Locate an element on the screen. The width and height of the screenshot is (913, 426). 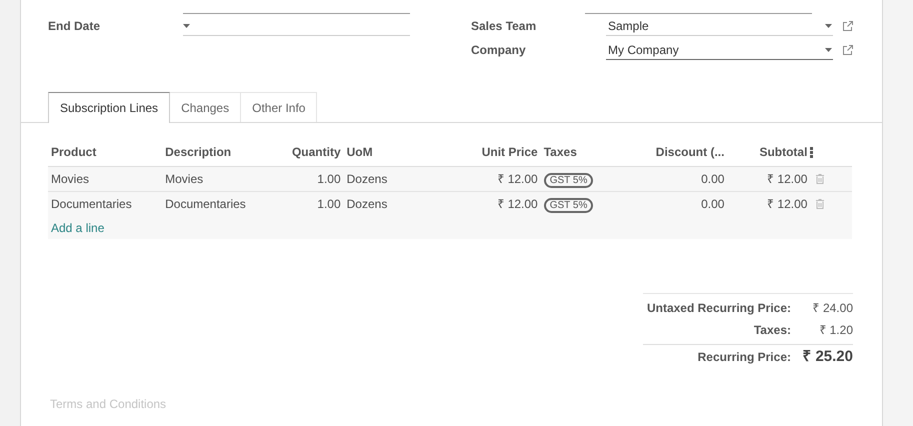
total-label: Untaxed Recurring Price: is located at coordinates (718, 308).